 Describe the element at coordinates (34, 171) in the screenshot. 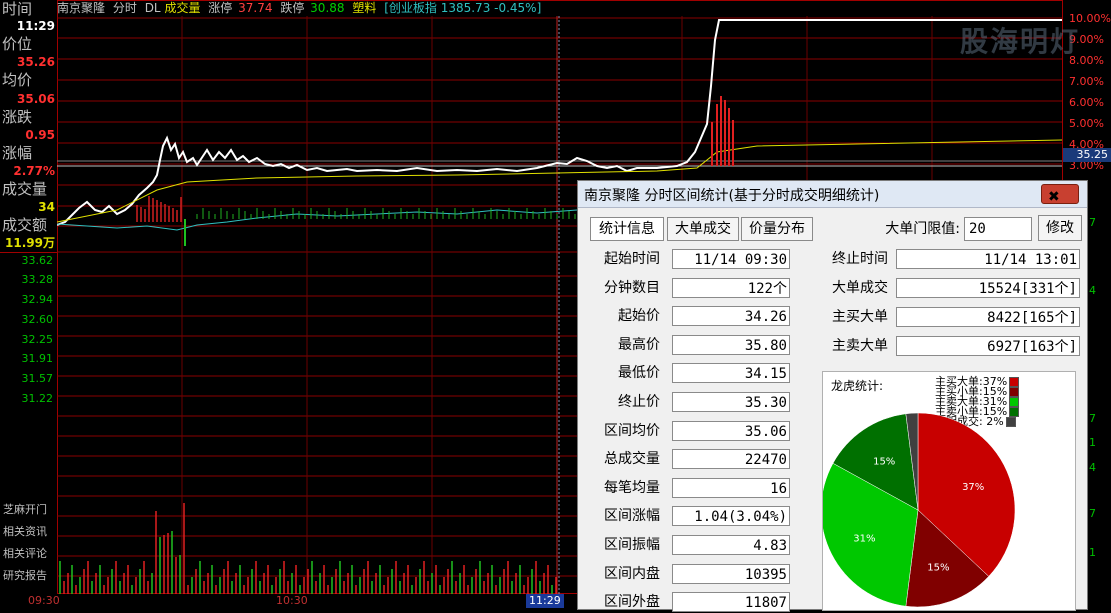

I see `pct-value: 2.77%` at that location.